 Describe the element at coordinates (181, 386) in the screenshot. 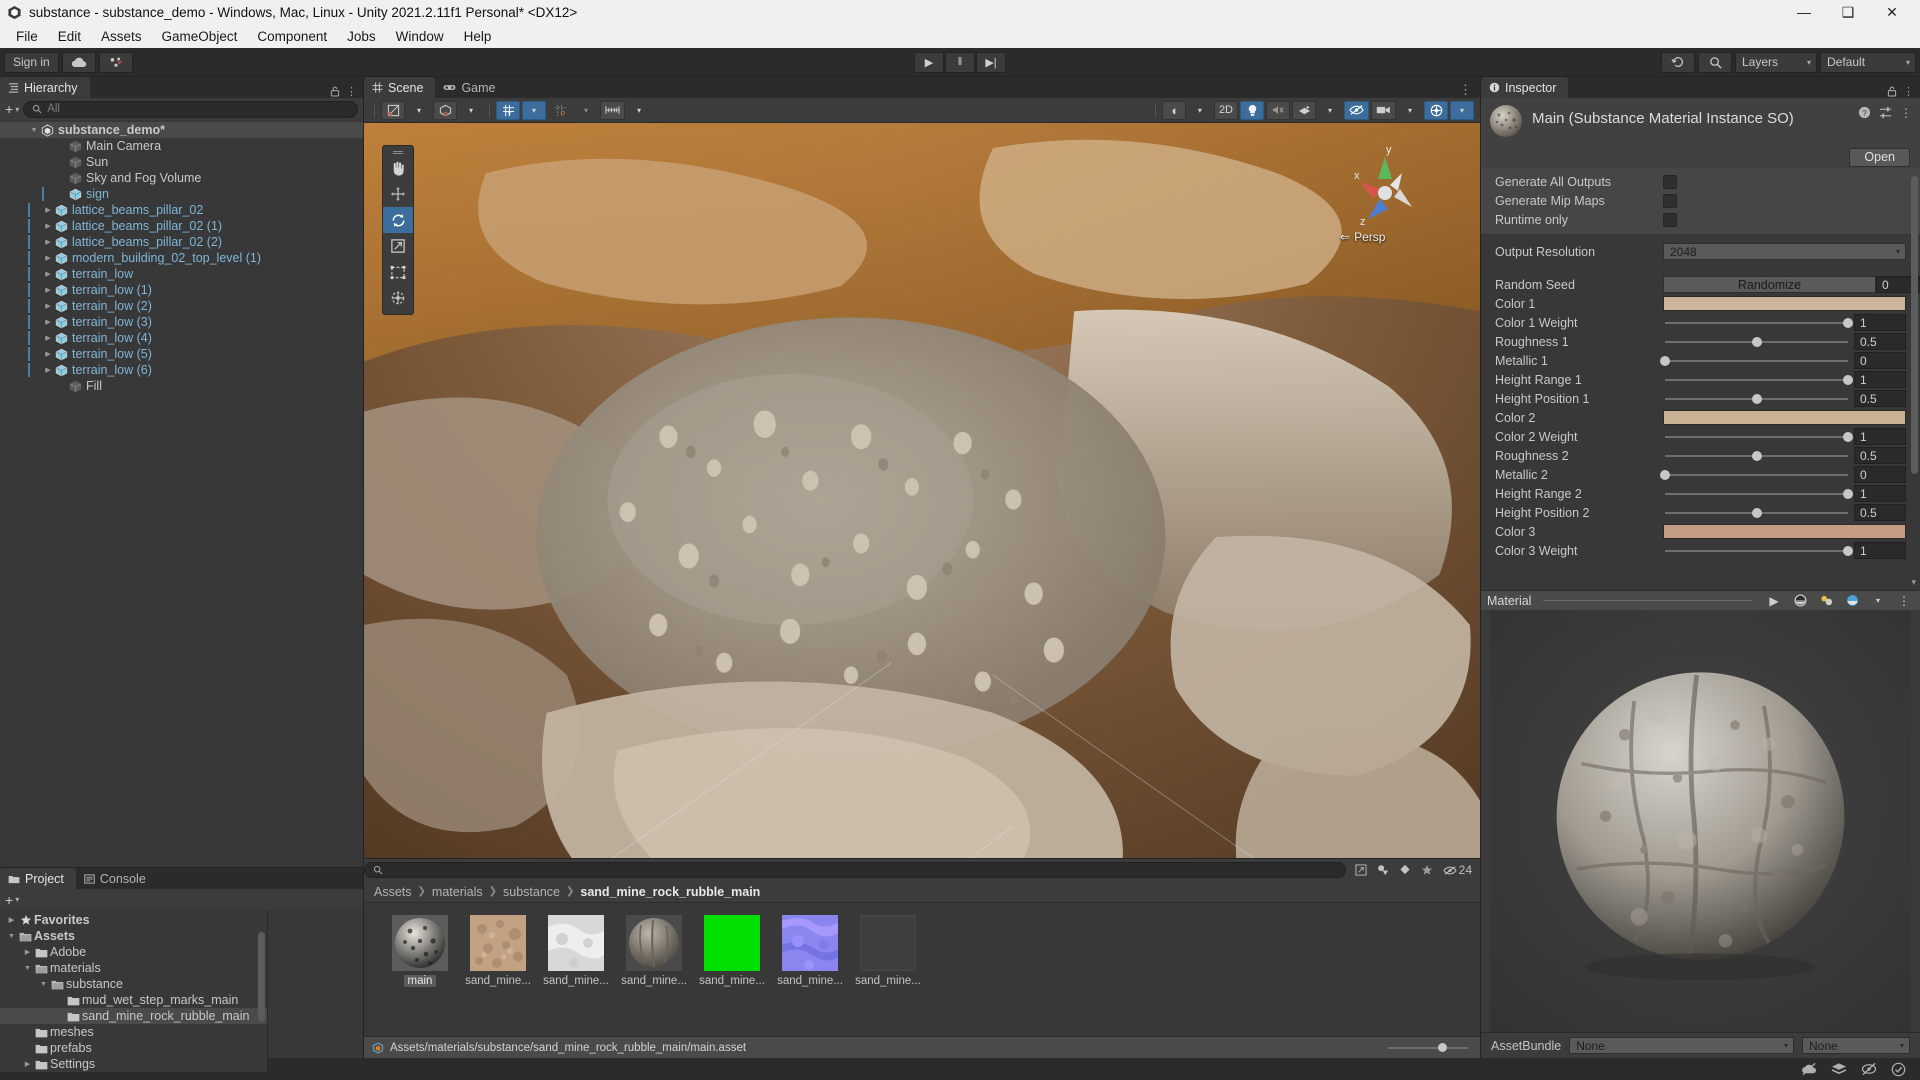

I see `hierarchy-item-fill: ▶ Fill` at that location.